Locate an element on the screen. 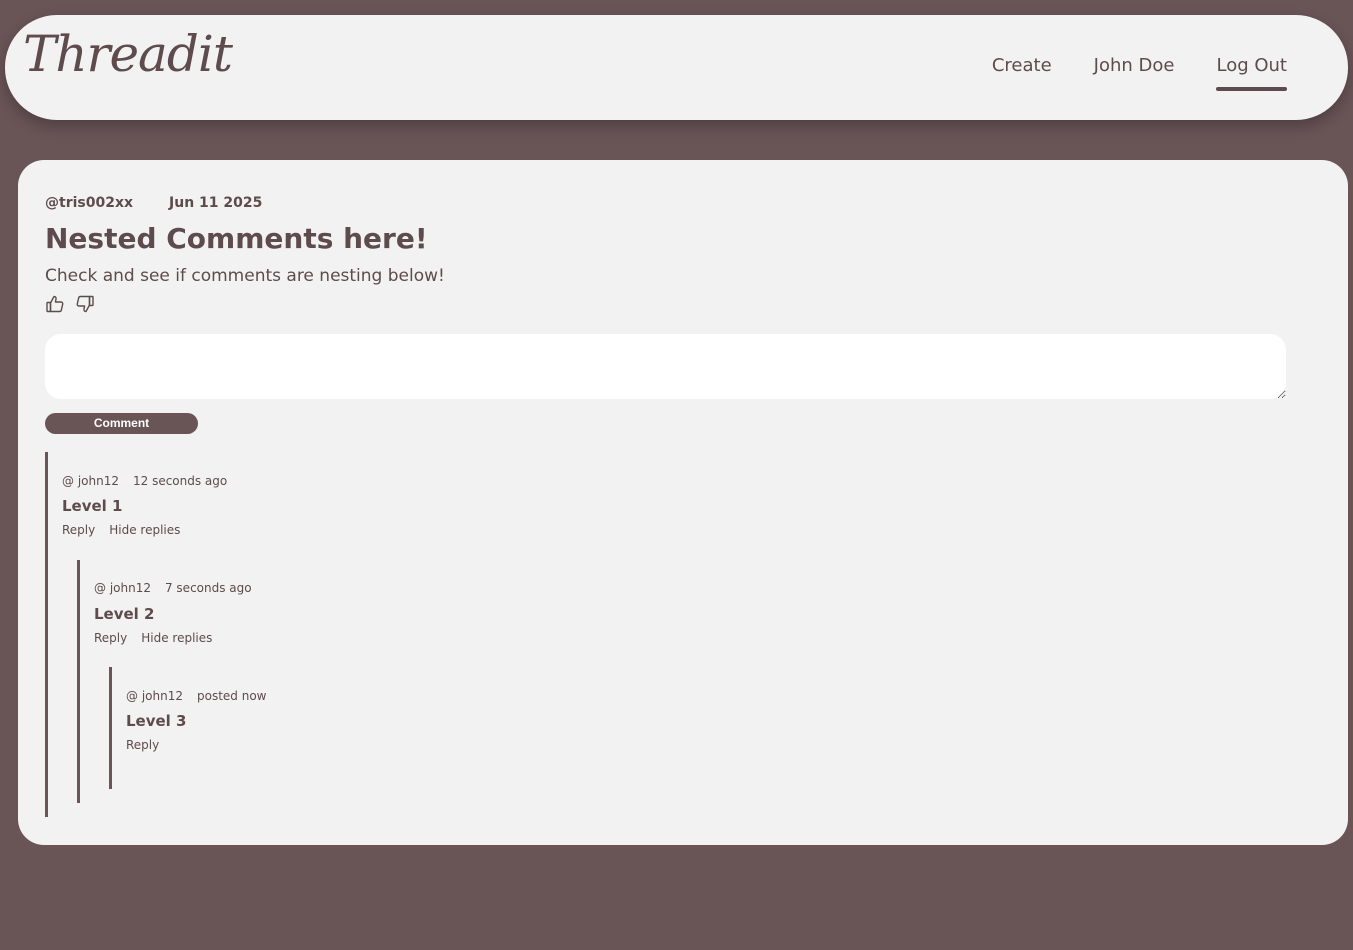  comment-meta: @ john12 7 seconds ago is located at coordinates (173, 588).